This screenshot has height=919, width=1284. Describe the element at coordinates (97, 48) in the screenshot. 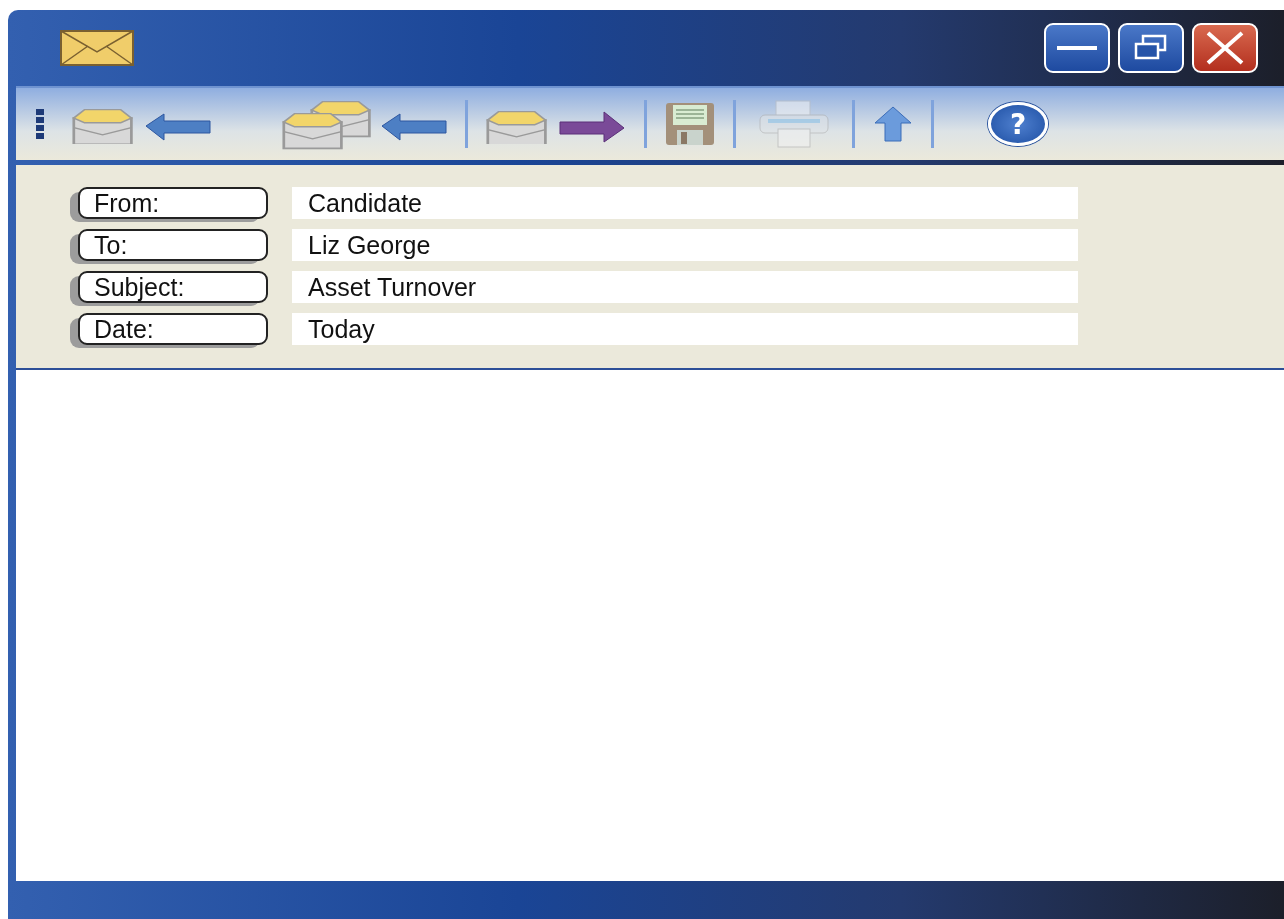

I see `envelope-icon` at that location.